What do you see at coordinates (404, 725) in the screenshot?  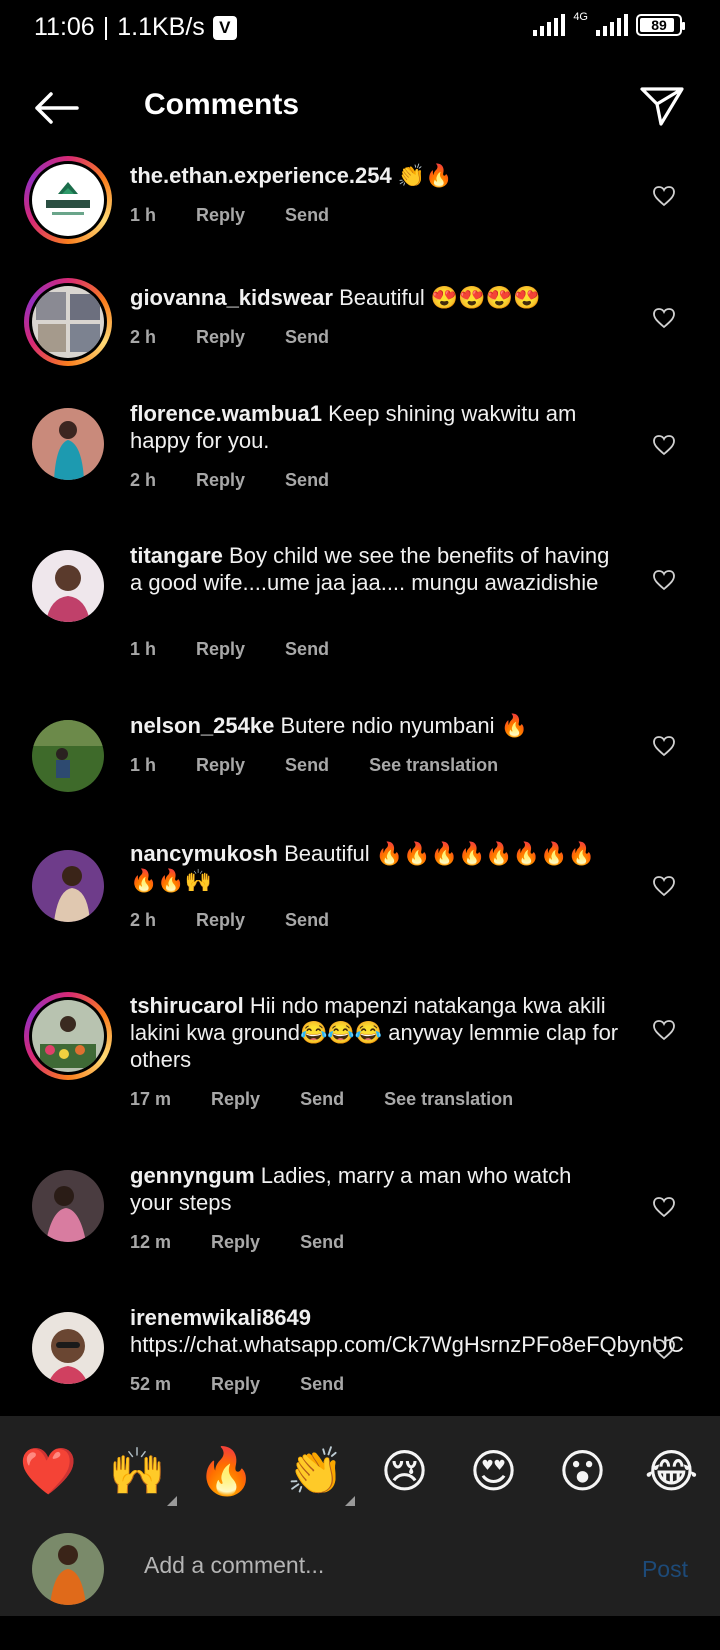 I see `comment-content: Butere ndio nyumbani 🔥` at bounding box center [404, 725].